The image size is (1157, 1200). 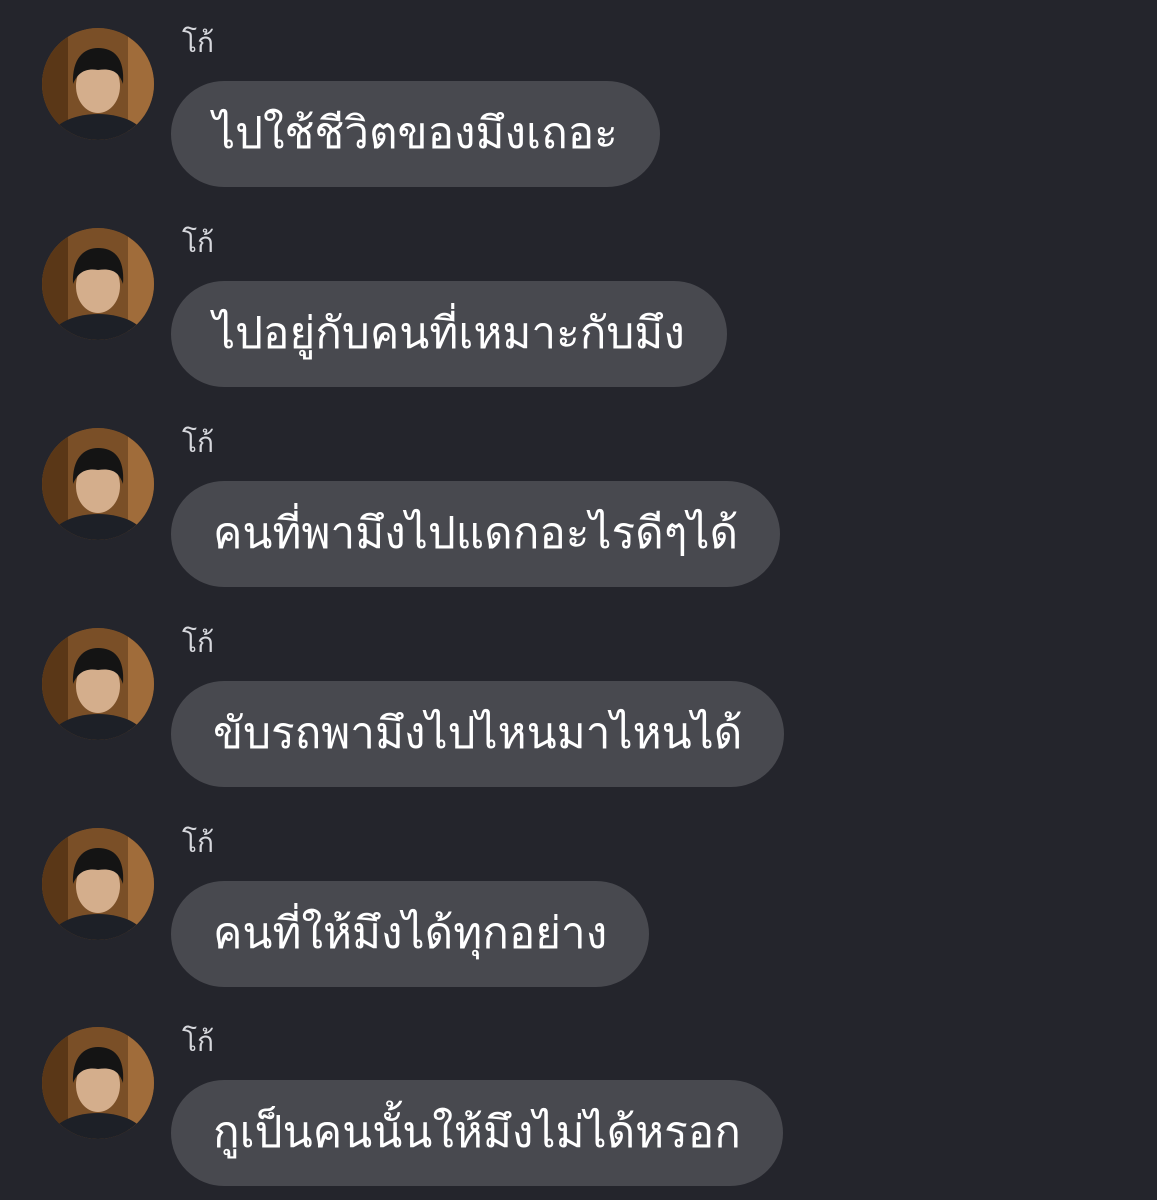 I want to click on message-bubble: กูเป็นคนนั้นให้มึงไม่ได้หรอก, so click(x=477, y=1133).